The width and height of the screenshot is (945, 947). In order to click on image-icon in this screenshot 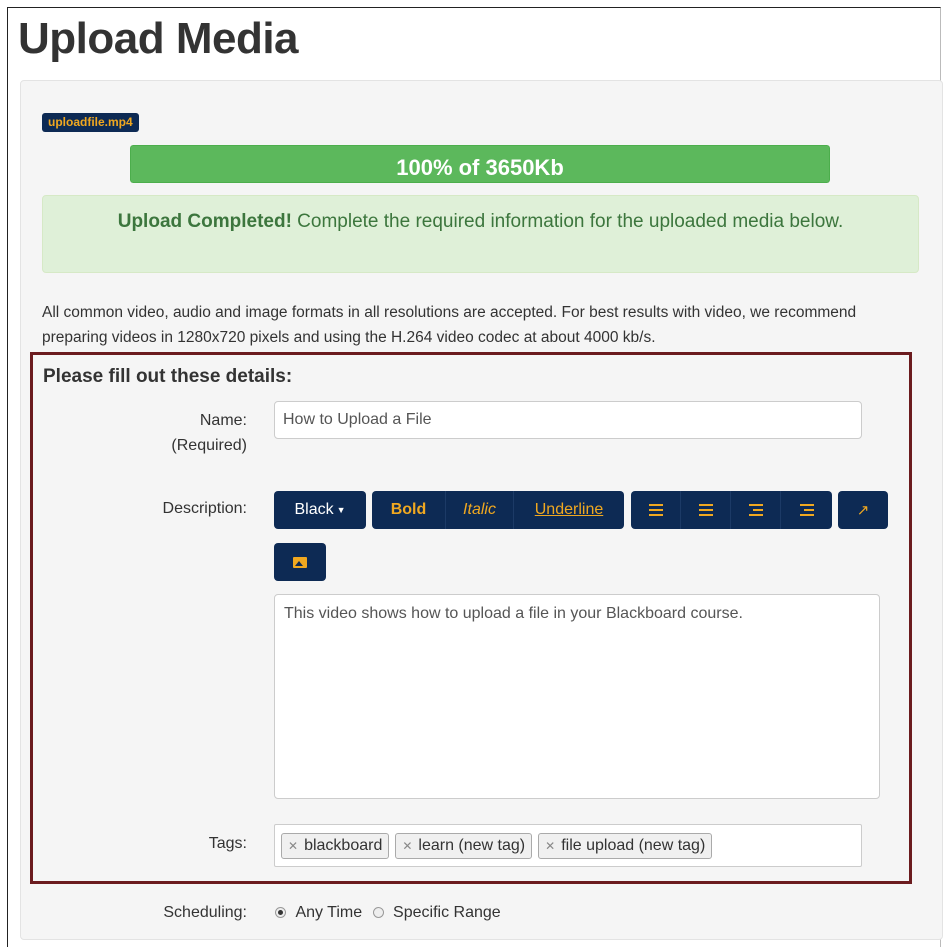, I will do `click(300, 562)`.